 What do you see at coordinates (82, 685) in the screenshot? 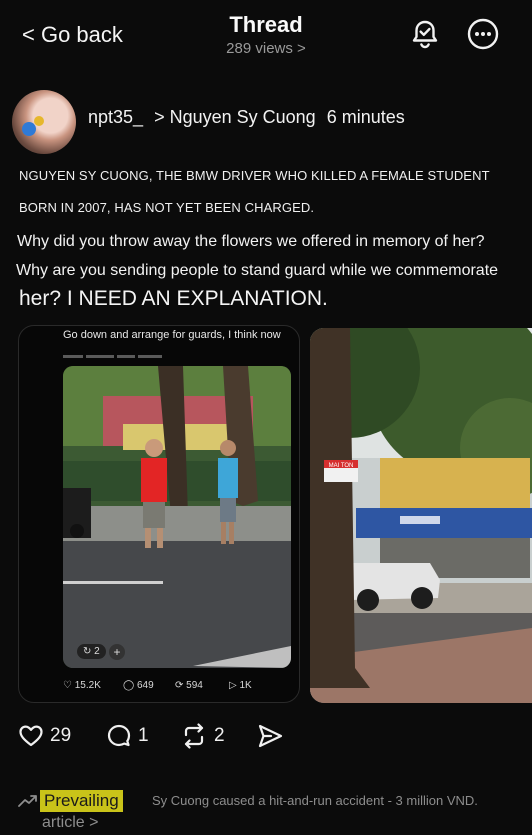
I see `embed-likes: ♡ 15.2K` at bounding box center [82, 685].